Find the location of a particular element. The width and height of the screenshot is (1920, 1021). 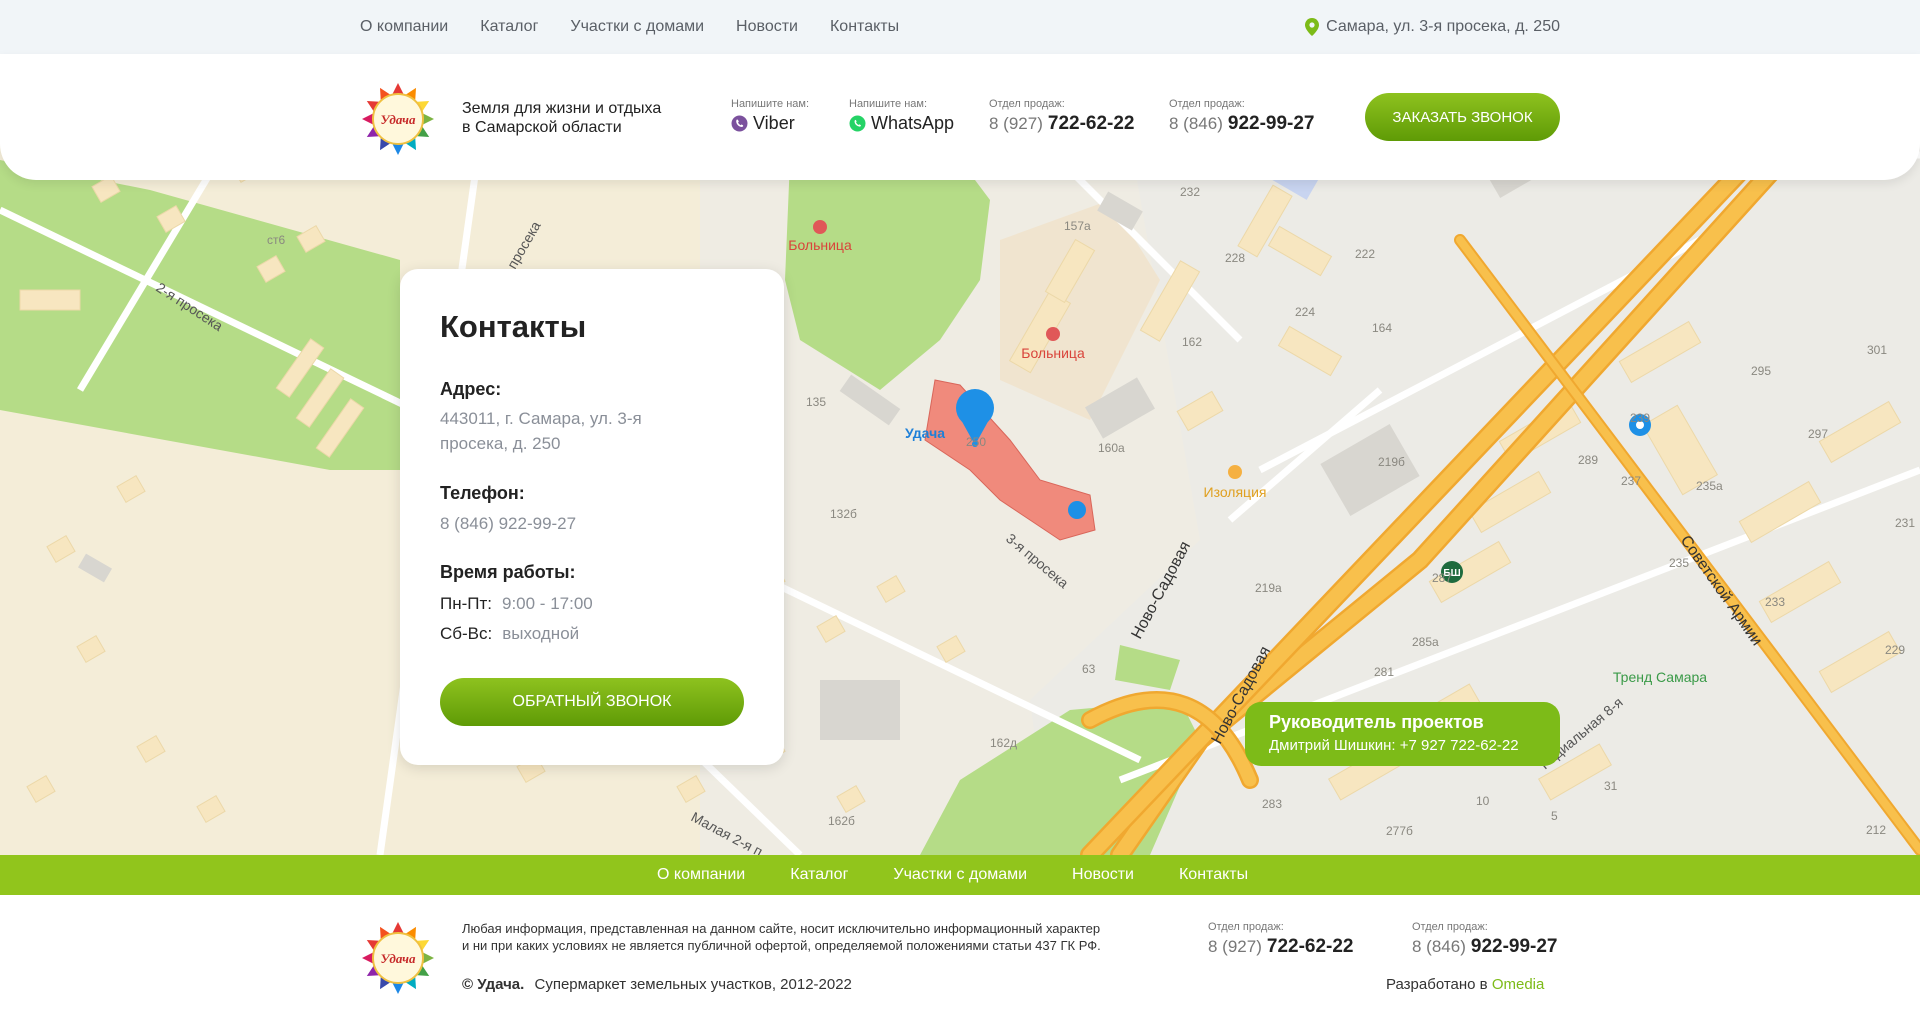

developer-text: Разработано в is located at coordinates (1437, 984).